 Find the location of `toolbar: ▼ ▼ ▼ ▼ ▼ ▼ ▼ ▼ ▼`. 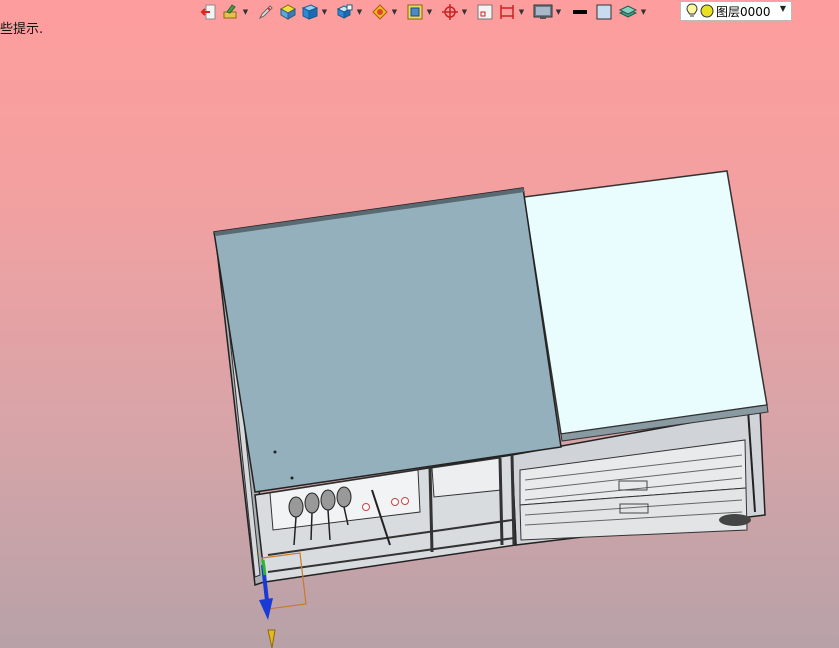

toolbar: ▼ ▼ ▼ ▼ ▼ ▼ ▼ ▼ ▼ is located at coordinates (422, 12).